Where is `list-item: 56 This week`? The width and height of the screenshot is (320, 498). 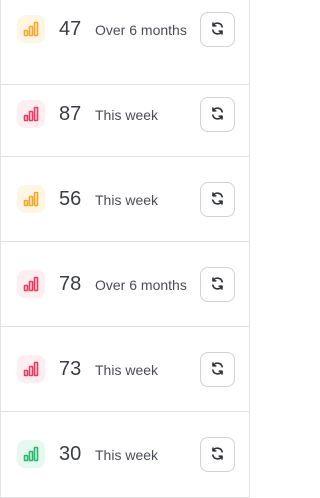
list-item: 56 This week is located at coordinates (125, 199).